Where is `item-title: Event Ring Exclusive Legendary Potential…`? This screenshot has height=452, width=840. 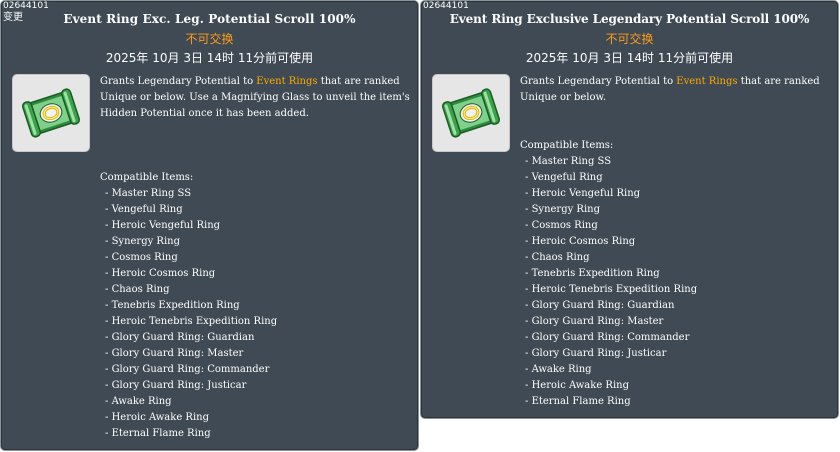 item-title: Event Ring Exclusive Legendary Potential… is located at coordinates (629, 19).